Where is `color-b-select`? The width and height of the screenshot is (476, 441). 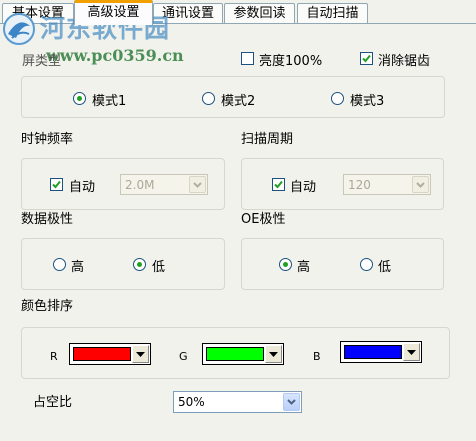
color-b-select is located at coordinates (381, 352).